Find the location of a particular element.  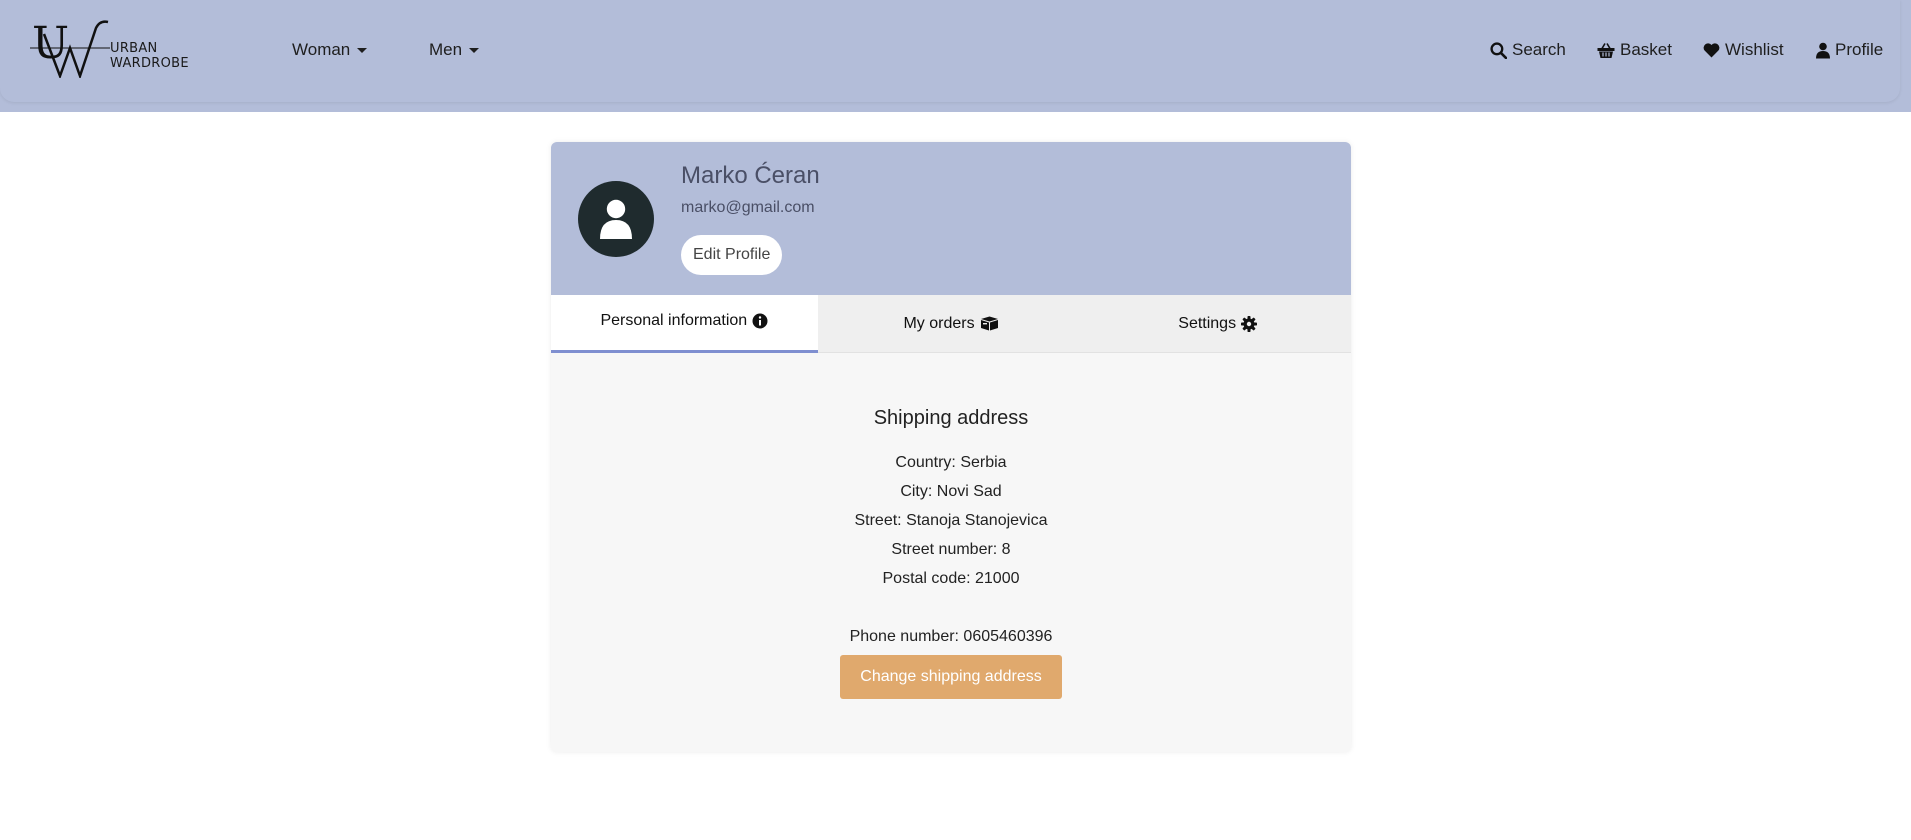

nav-woman-dropdown: Woman is located at coordinates (330, 50).